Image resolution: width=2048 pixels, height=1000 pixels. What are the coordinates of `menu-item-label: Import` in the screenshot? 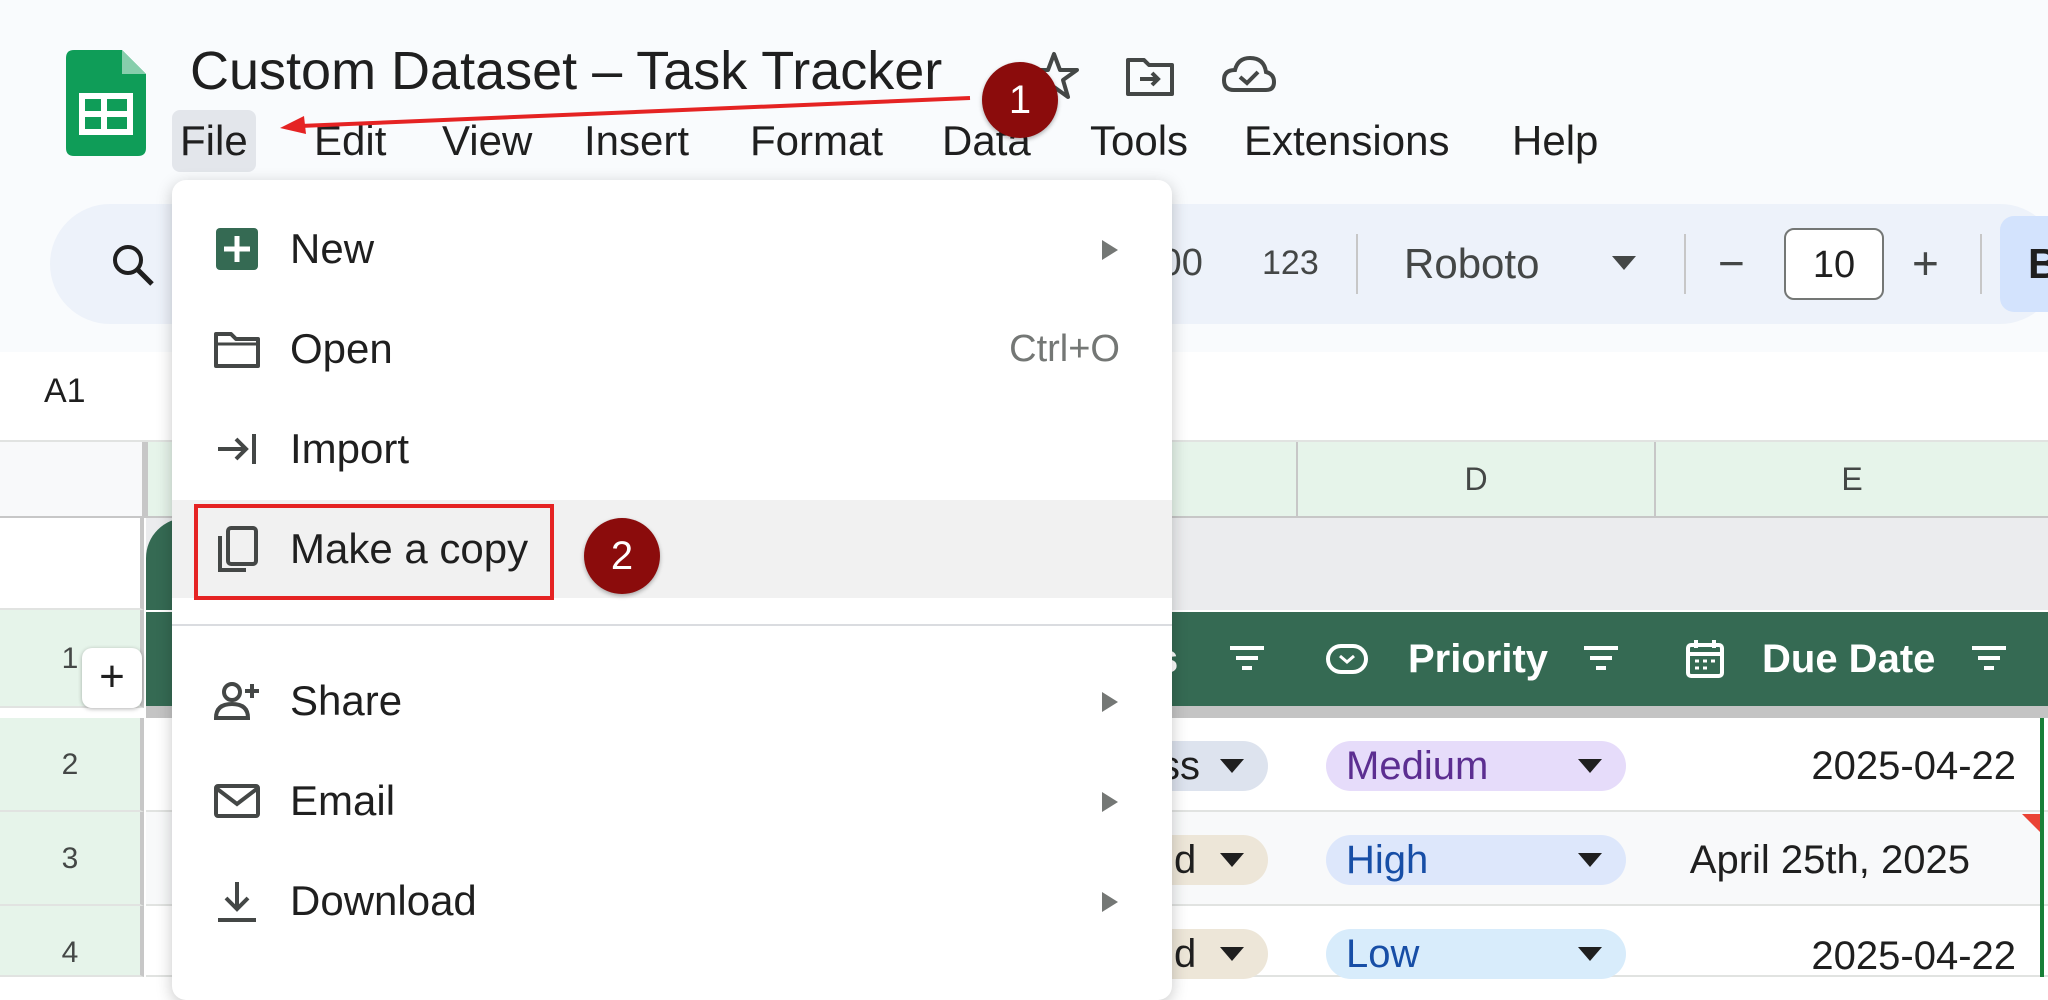 It's located at (350, 448).